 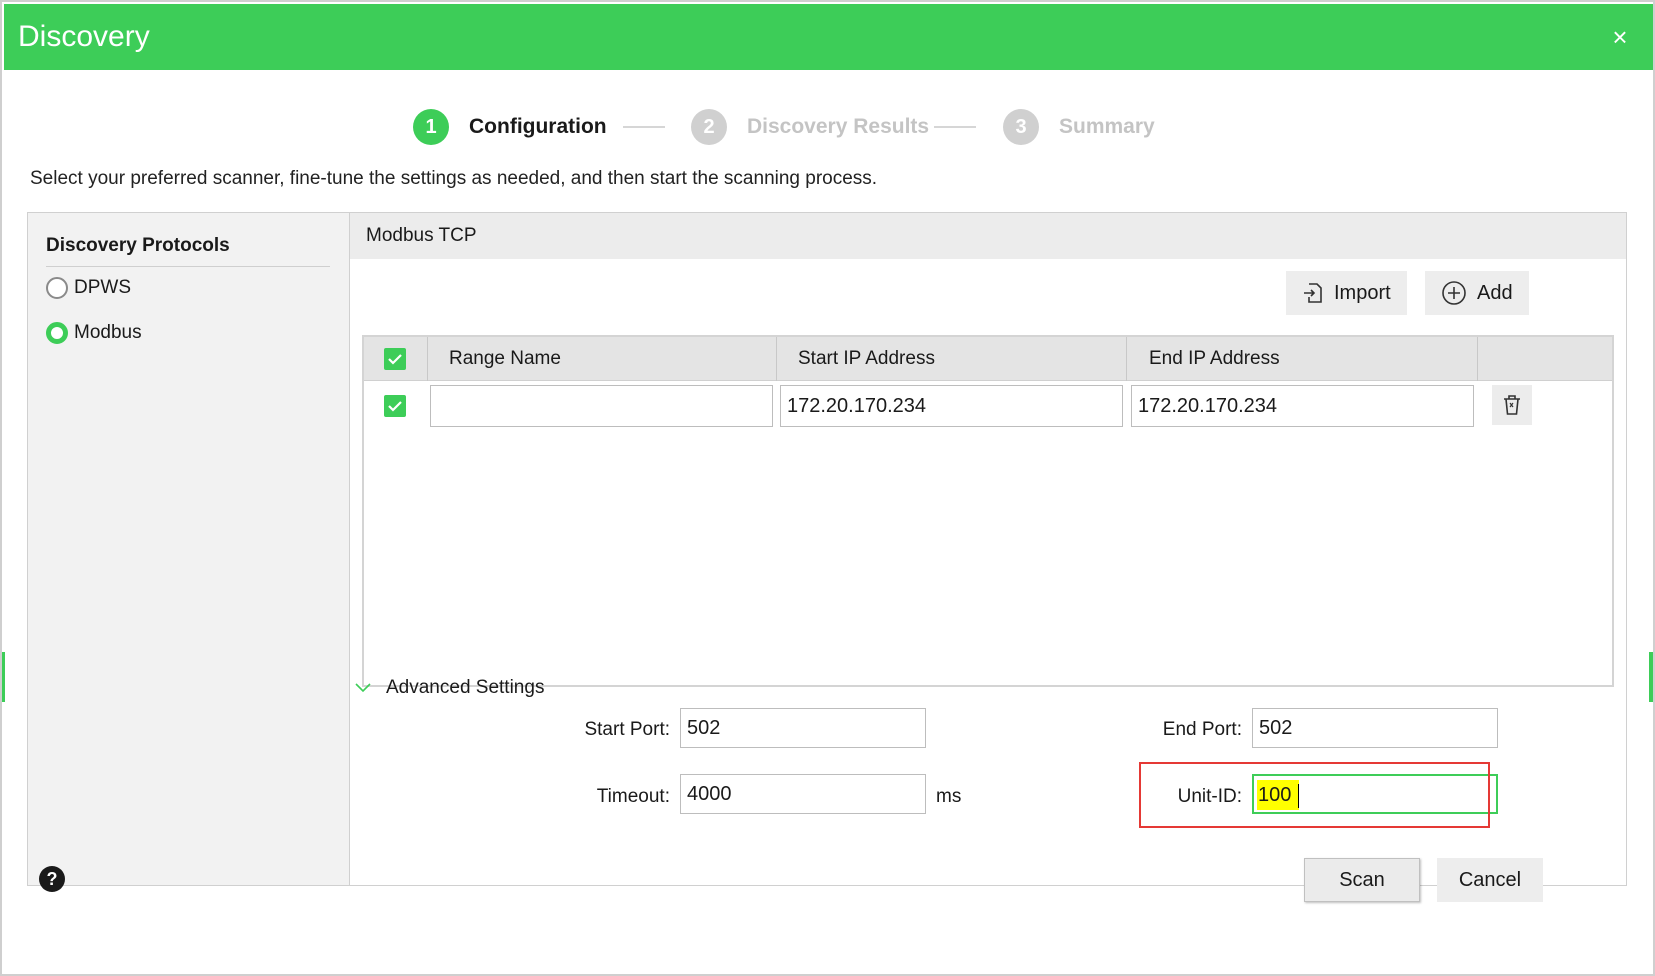 I want to click on protocol-option-modbus: Modbus, so click(x=94, y=333).